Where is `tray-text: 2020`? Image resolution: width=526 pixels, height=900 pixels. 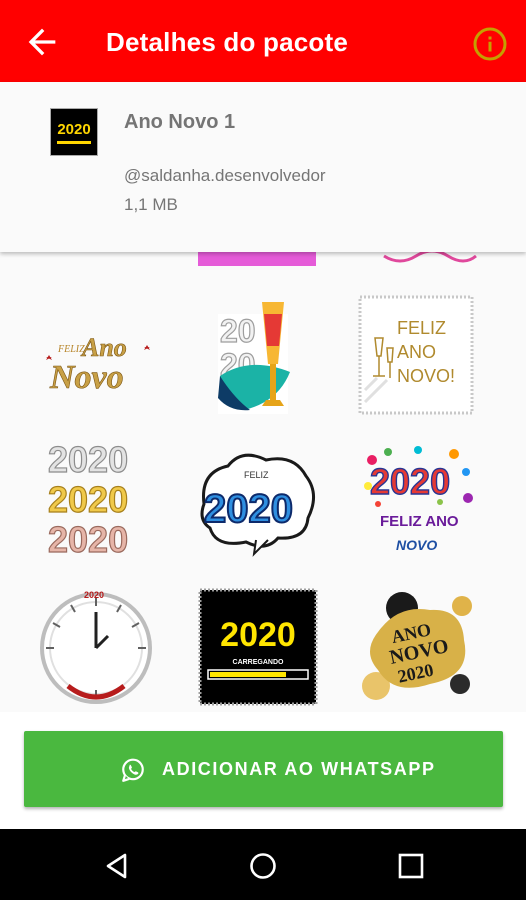
tray-text: 2020 is located at coordinates (74, 129).